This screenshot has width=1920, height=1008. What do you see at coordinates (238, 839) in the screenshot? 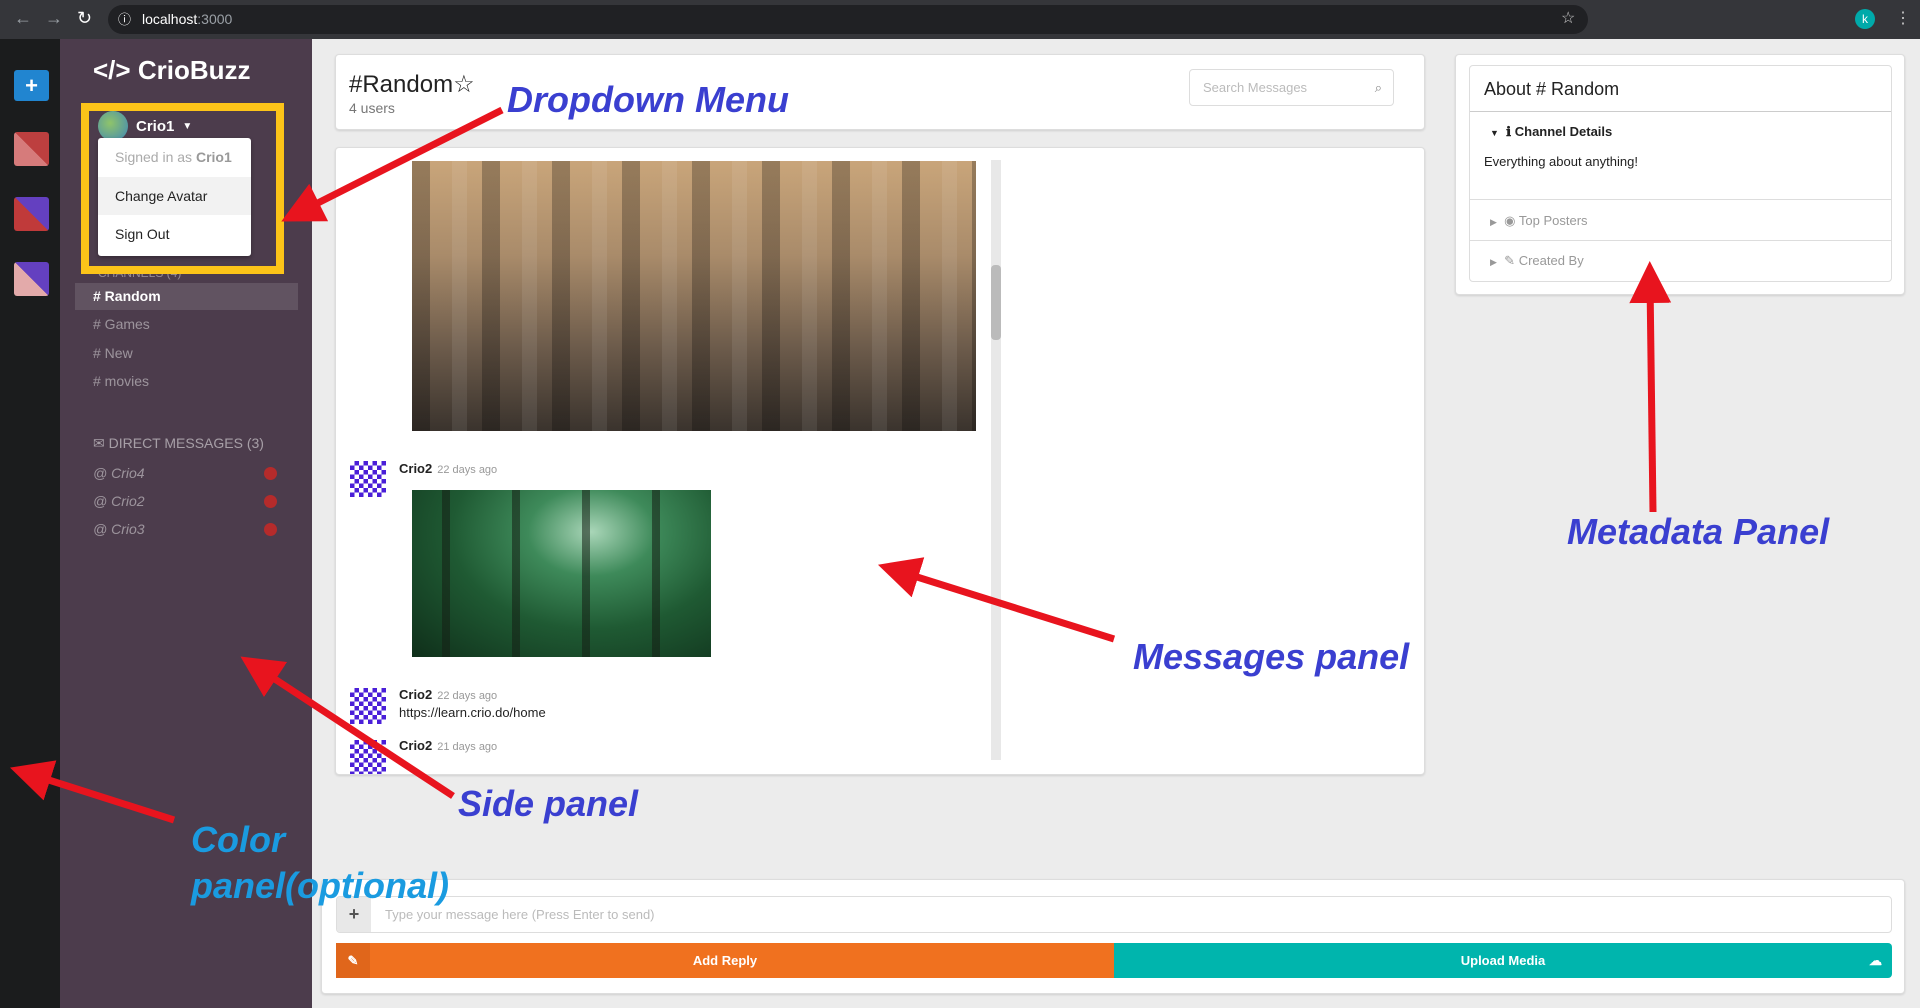
I see `annotation-label: Color` at bounding box center [238, 839].